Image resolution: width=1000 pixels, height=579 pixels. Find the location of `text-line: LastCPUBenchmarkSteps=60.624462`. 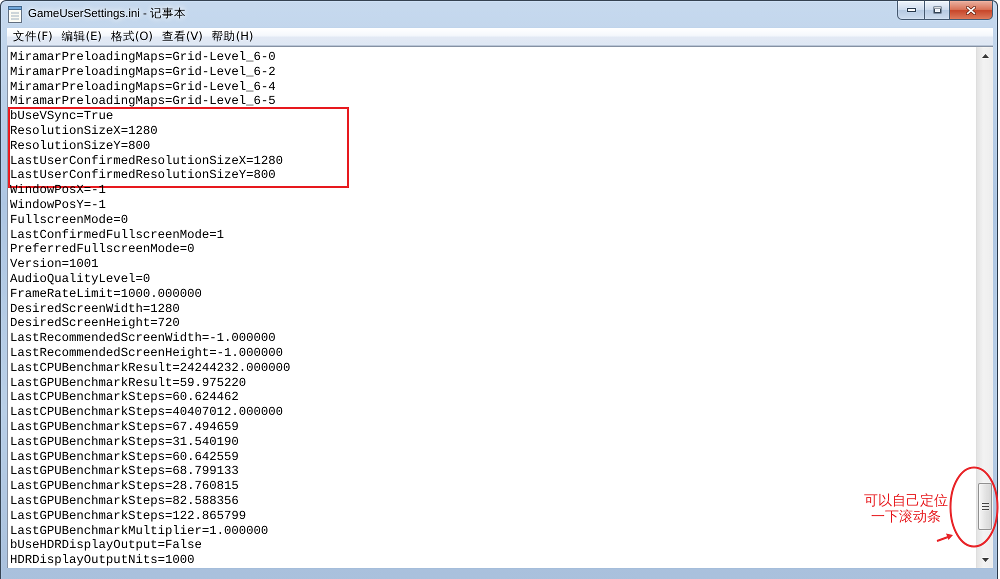

text-line: LastCPUBenchmarkSteps=60.624462 is located at coordinates (124, 398).